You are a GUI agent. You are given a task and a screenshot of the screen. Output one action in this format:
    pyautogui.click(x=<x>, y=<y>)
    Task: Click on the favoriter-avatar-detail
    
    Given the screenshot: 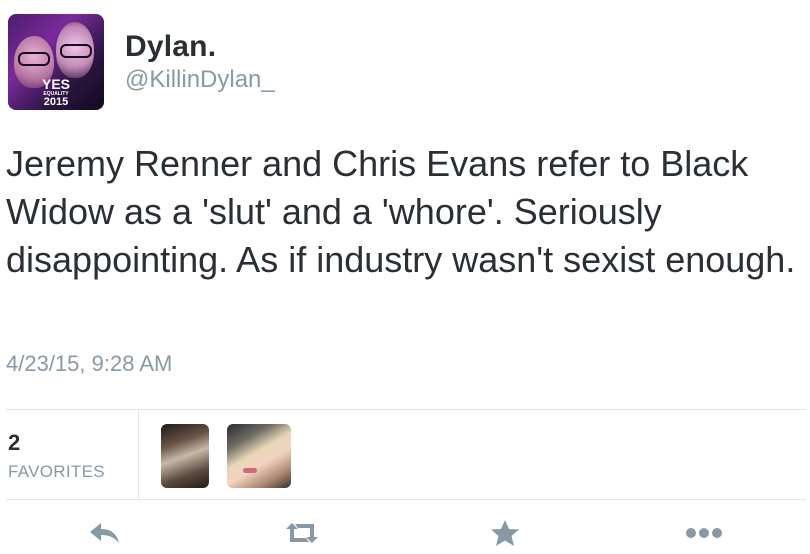 What is the action you would take?
    pyautogui.click(x=250, y=470)
    